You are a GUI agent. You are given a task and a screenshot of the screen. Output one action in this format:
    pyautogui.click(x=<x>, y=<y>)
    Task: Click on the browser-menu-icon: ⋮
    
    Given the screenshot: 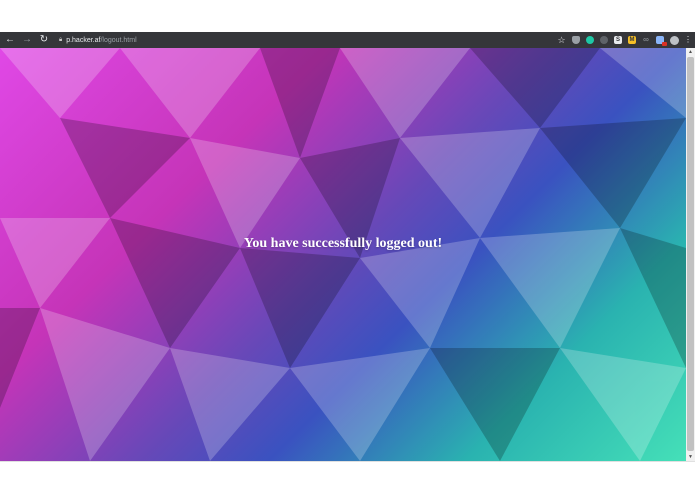 What is the action you would take?
    pyautogui.click(x=688, y=40)
    